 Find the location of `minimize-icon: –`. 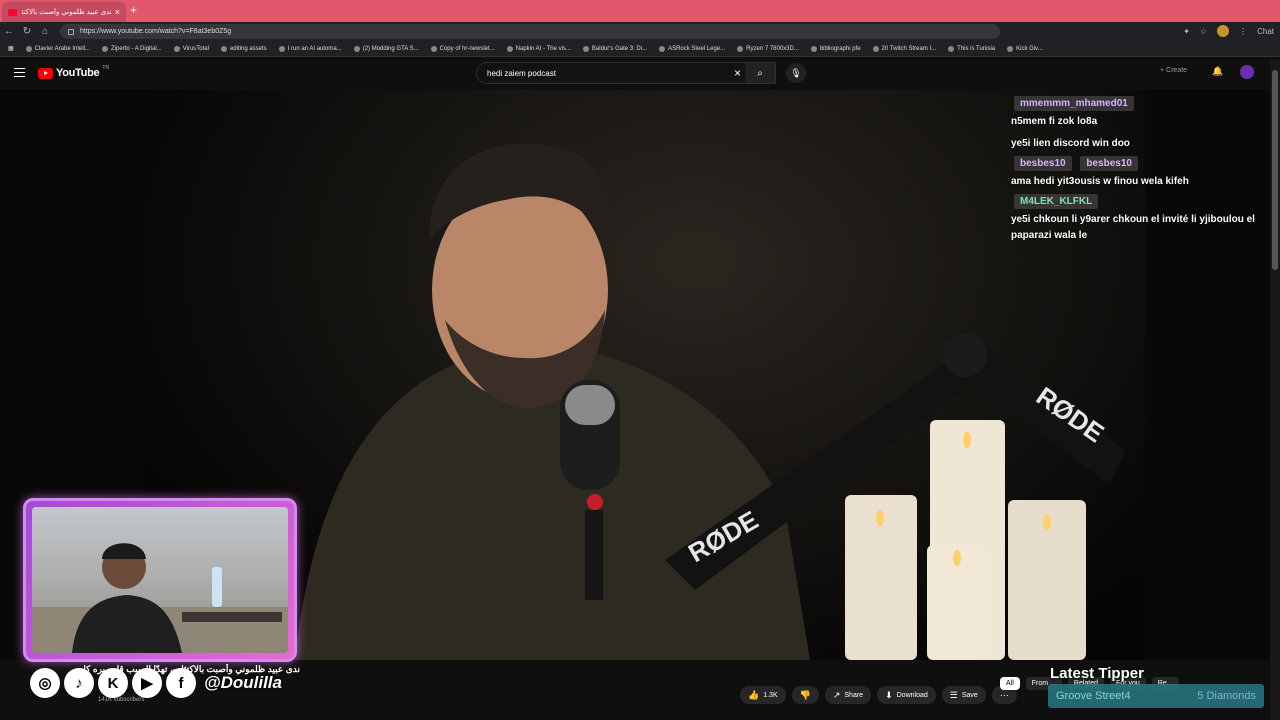

minimize-icon: – is located at coordinates (1226, 9).